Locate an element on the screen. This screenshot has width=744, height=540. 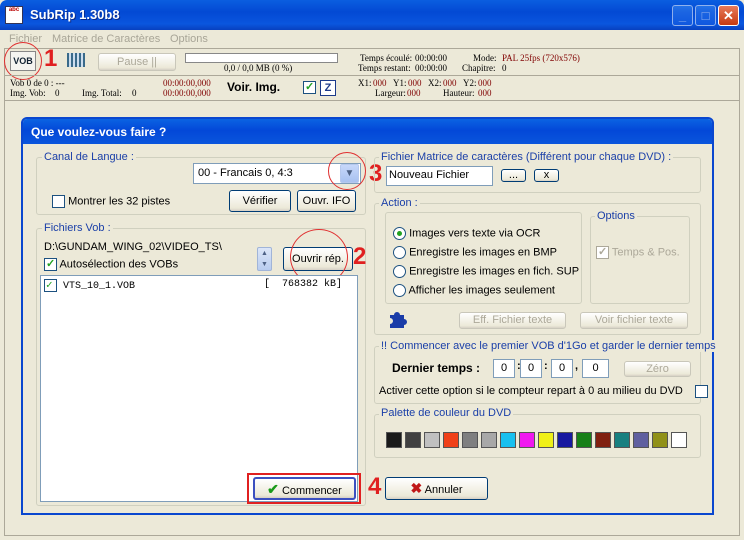
canal-selected: 00 - Francais 0, 4:3 is located at coordinates (245, 173).